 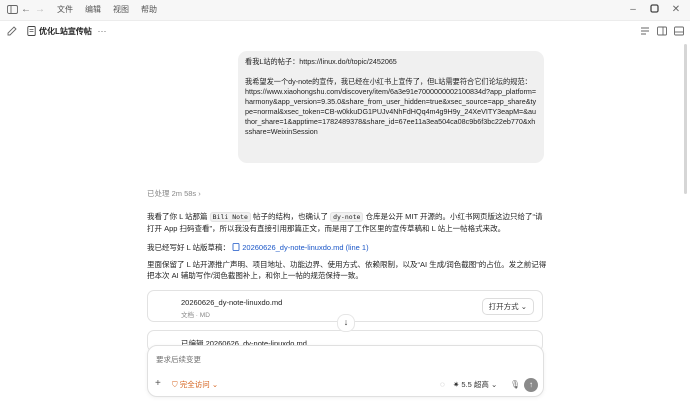 I want to click on send-button: ↑, so click(x=531, y=385).